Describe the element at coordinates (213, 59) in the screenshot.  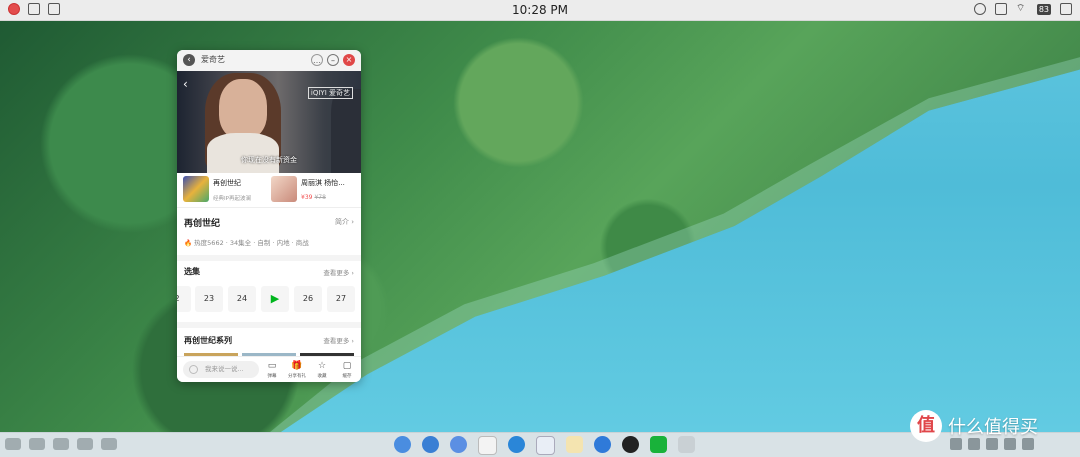
I see `app-title: 爱奇艺` at that location.